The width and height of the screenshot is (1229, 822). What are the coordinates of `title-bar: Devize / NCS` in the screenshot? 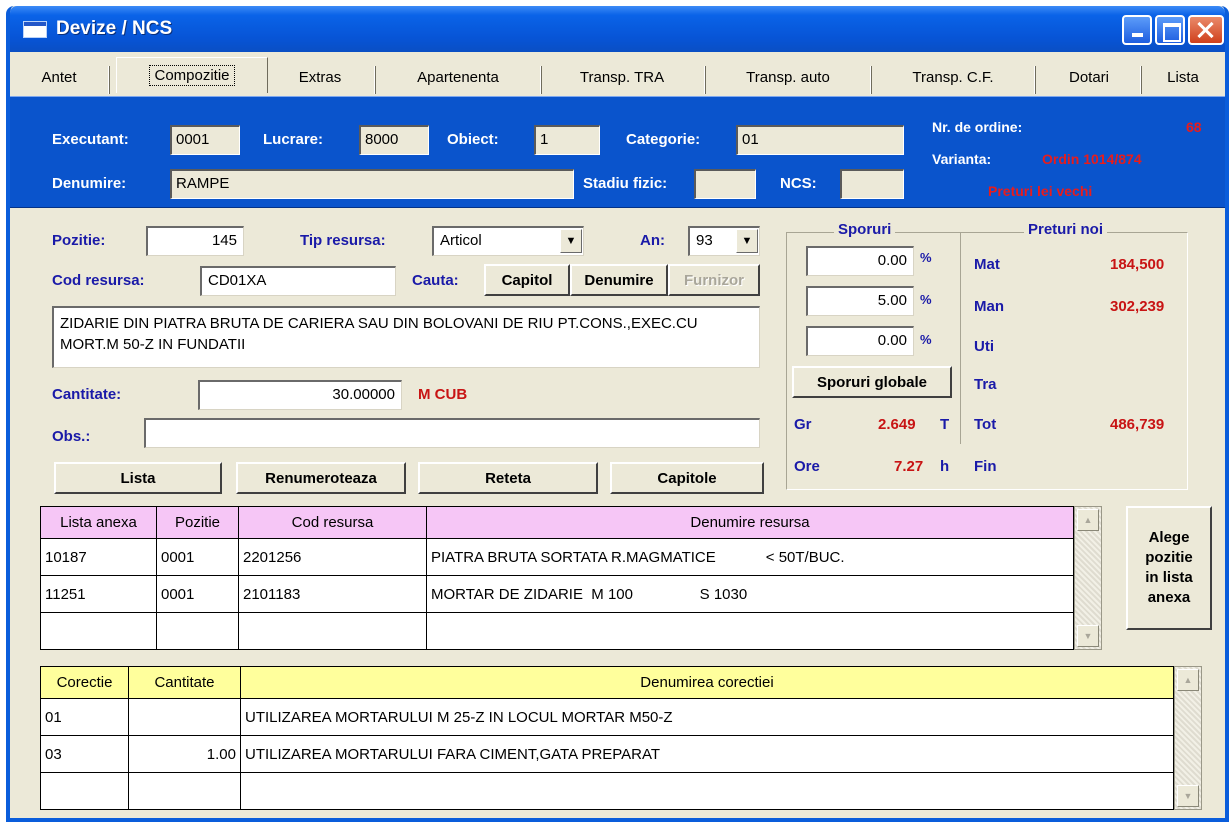 It's located at (617, 29).